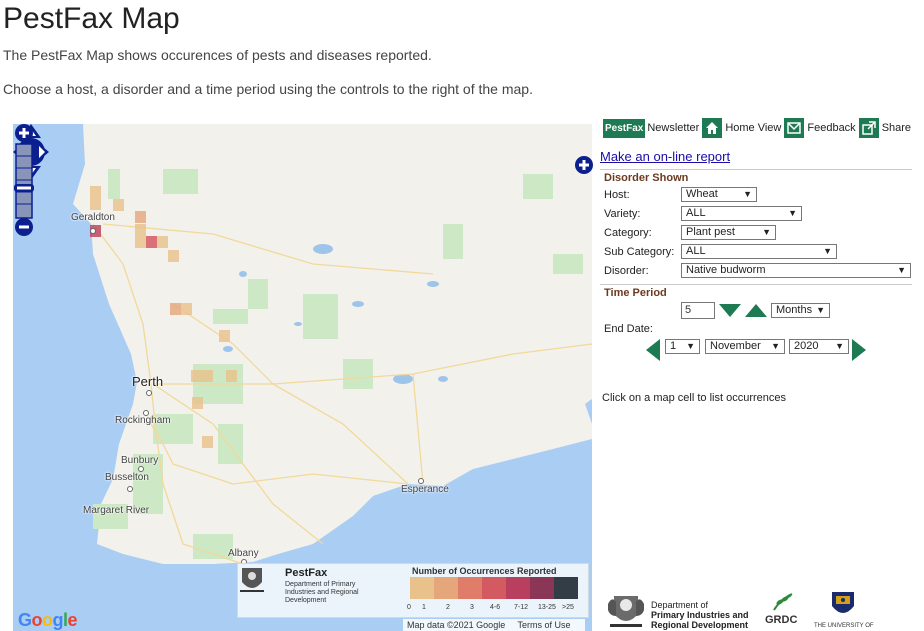 The image size is (924, 631). I want to click on disorder-label: Disorder:, so click(626, 271).